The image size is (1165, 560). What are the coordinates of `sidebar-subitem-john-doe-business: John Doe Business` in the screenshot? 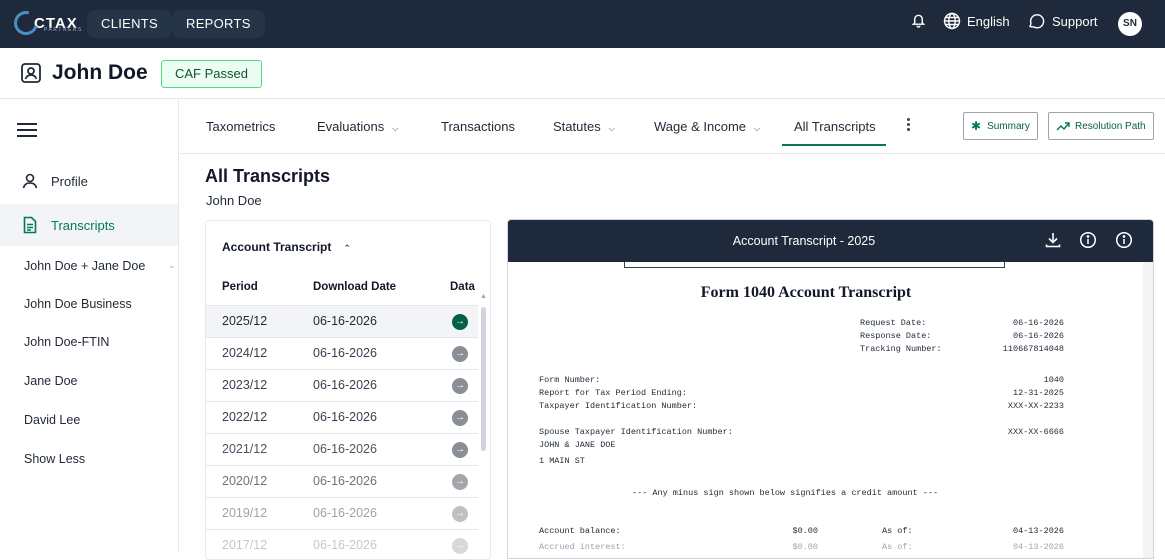 It's located at (78, 304).